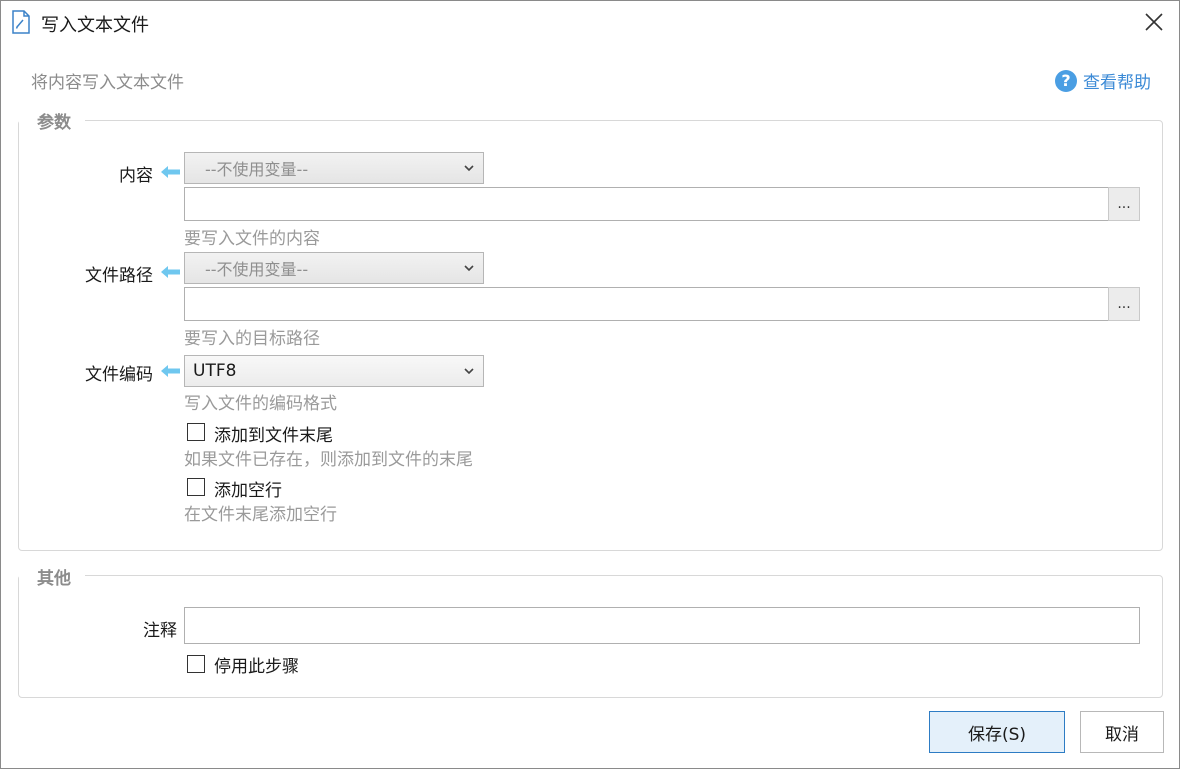  What do you see at coordinates (196, 664) in the screenshot?
I see `disable-step-checkbox` at bounding box center [196, 664].